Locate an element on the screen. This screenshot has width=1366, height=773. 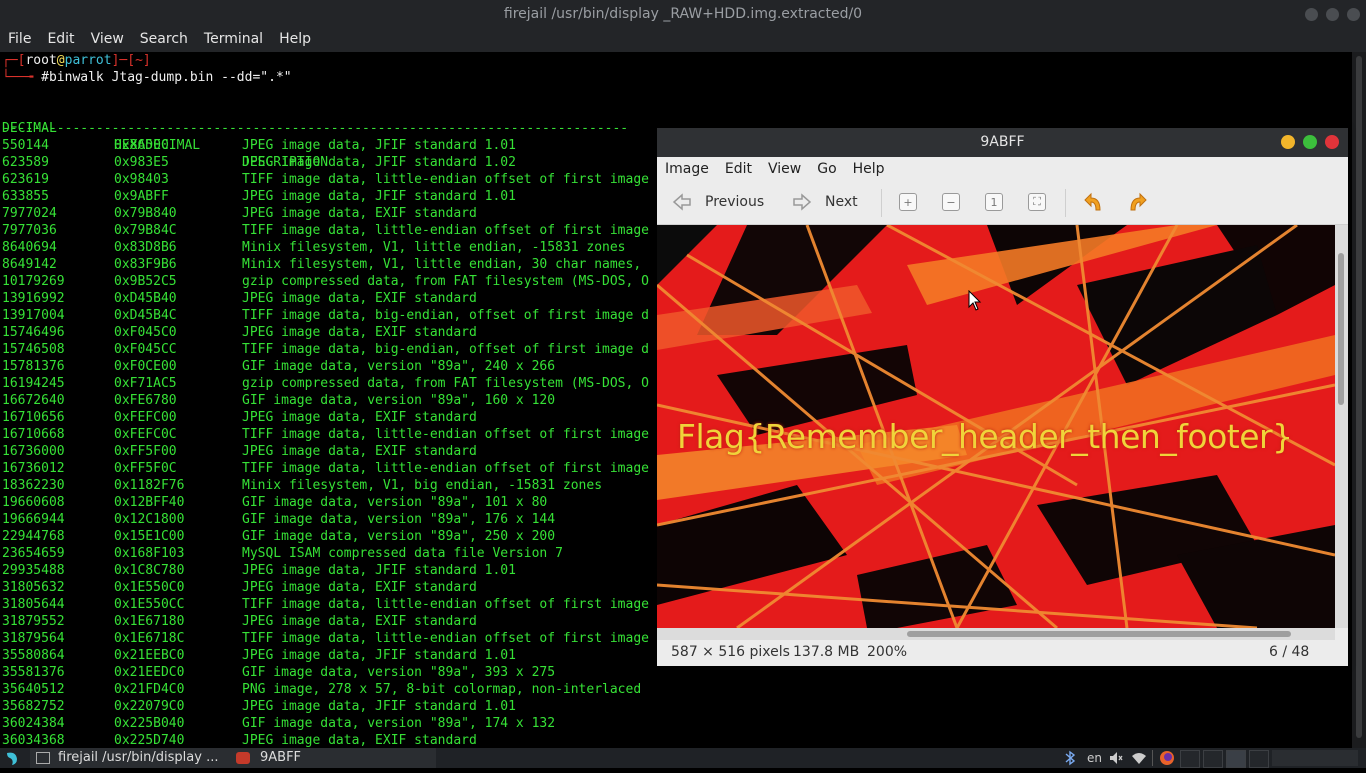
zoom-fit-button: ⛶ is located at coordinates (1037, 202).